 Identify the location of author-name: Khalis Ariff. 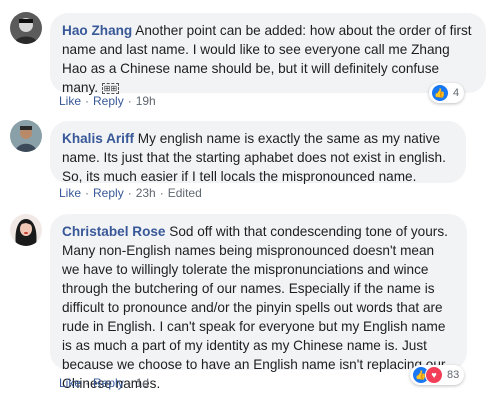
(98, 138).